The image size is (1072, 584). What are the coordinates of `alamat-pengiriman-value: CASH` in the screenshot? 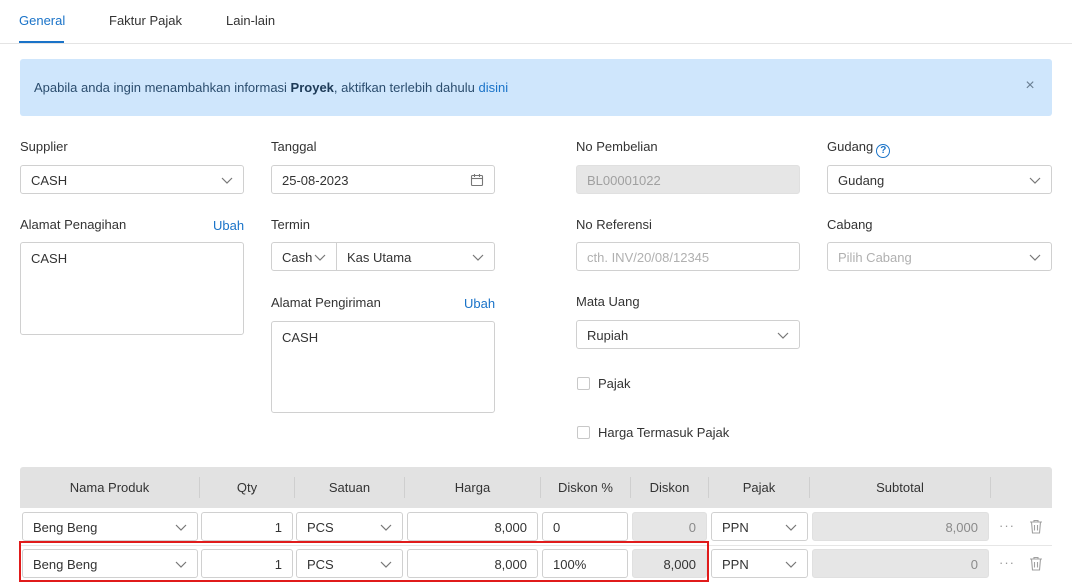 It's located at (300, 337).